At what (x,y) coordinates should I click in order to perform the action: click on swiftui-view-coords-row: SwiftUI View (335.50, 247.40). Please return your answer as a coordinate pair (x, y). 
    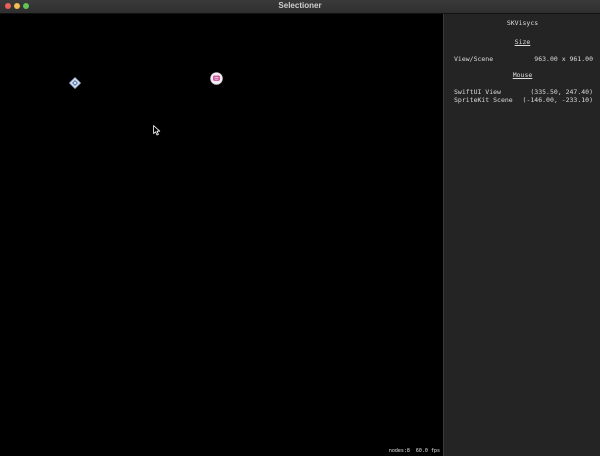
    Looking at the image, I should click on (523, 92).